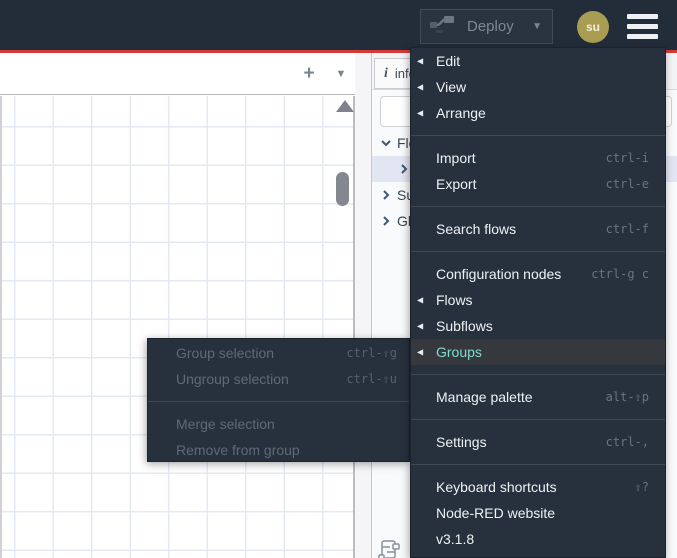 The height and width of the screenshot is (558, 677). What do you see at coordinates (309, 74) in the screenshot?
I see `add-flow-button: +` at bounding box center [309, 74].